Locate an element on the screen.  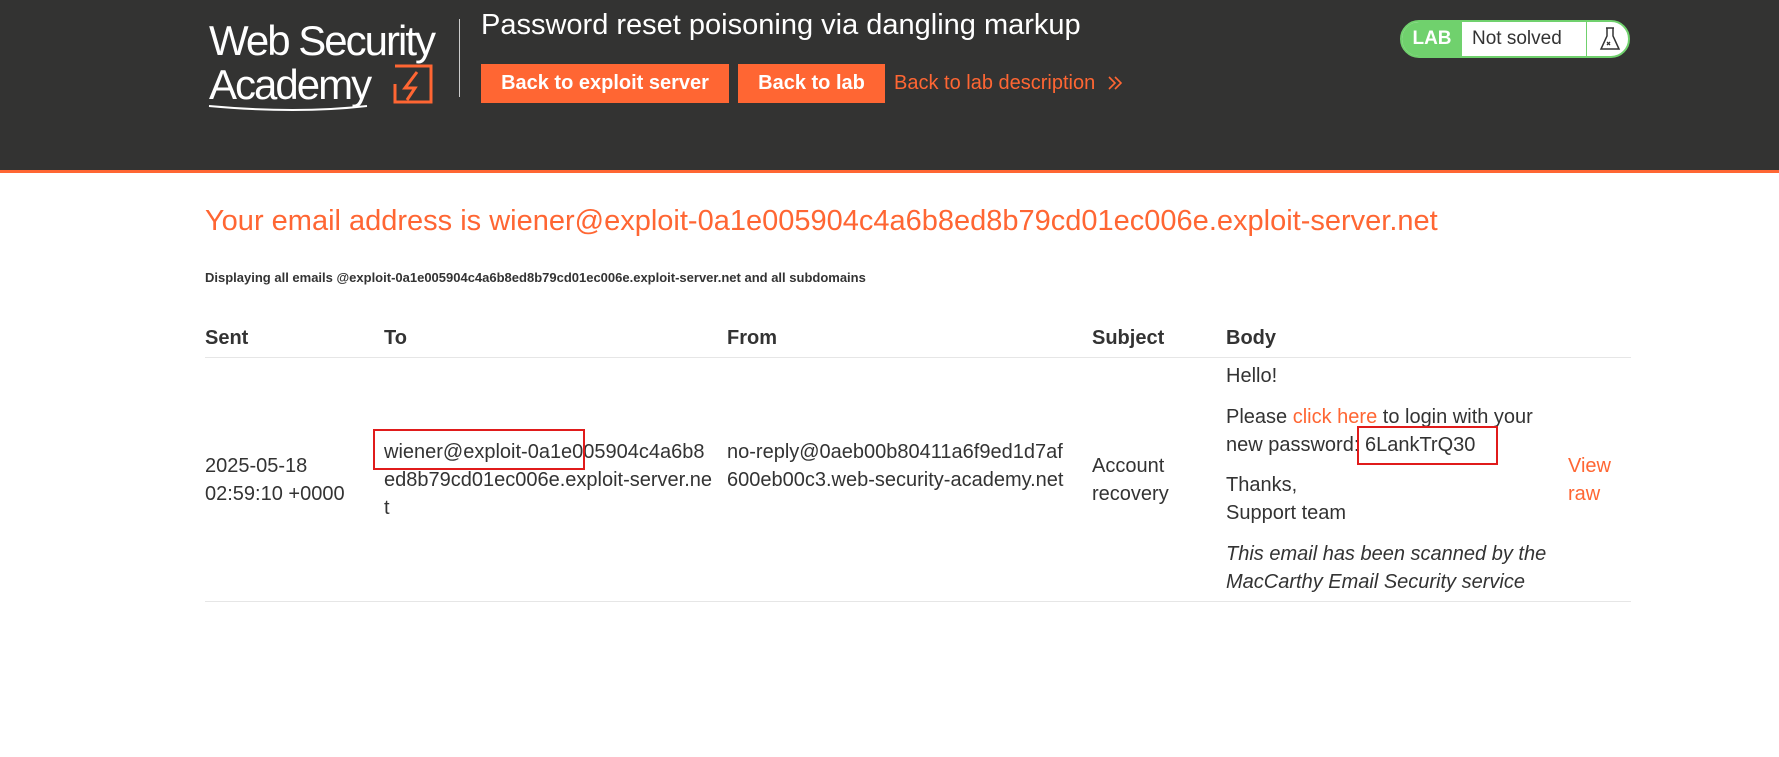
back-to-lab-button: Back to lab is located at coordinates (811, 83).